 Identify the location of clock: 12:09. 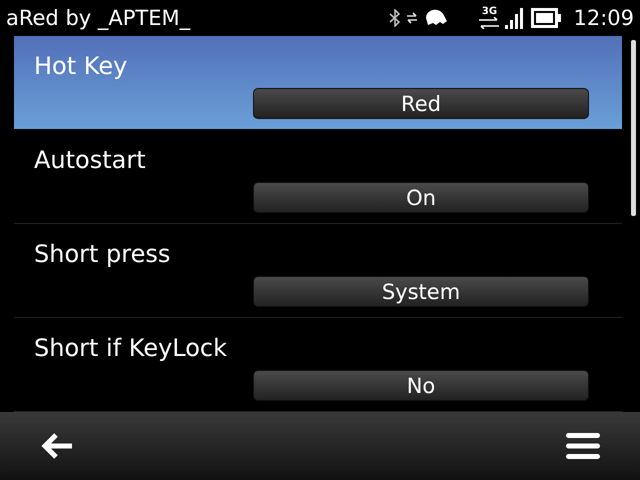
(603, 18).